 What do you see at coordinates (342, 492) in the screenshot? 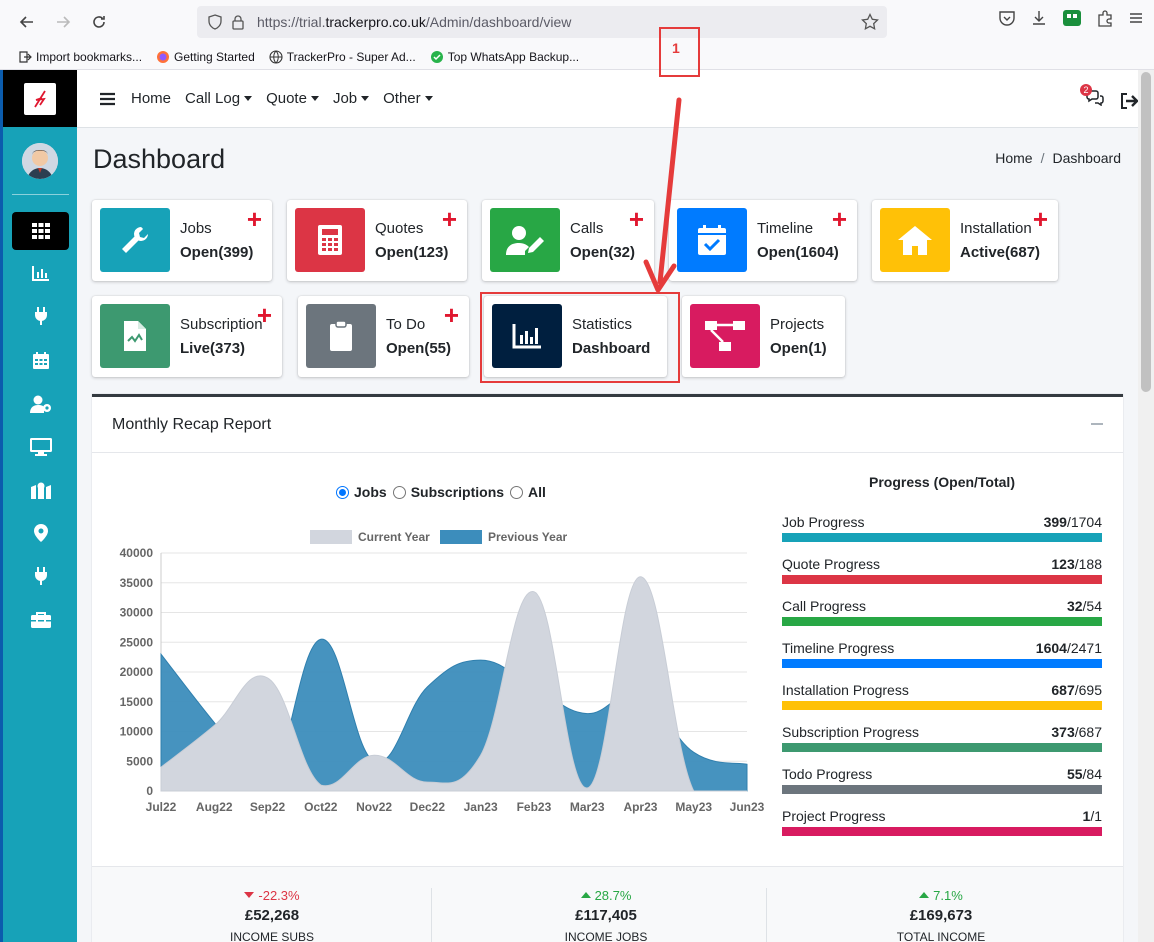
I see `radio-jobs` at bounding box center [342, 492].